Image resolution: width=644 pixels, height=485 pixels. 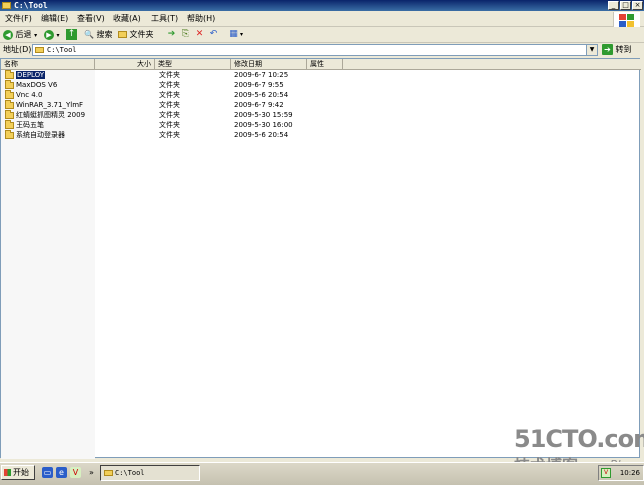 I want to click on maximize-button: □, so click(x=625, y=5).